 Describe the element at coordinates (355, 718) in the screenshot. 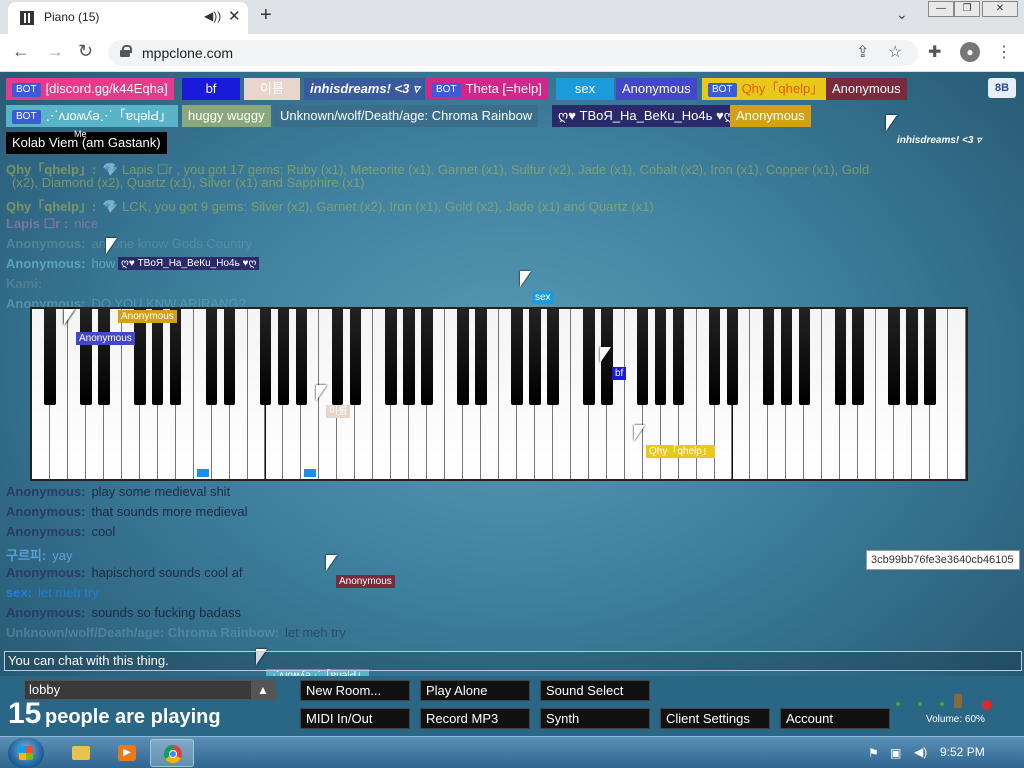

I see `midi-button: MIDI In/Out` at that location.